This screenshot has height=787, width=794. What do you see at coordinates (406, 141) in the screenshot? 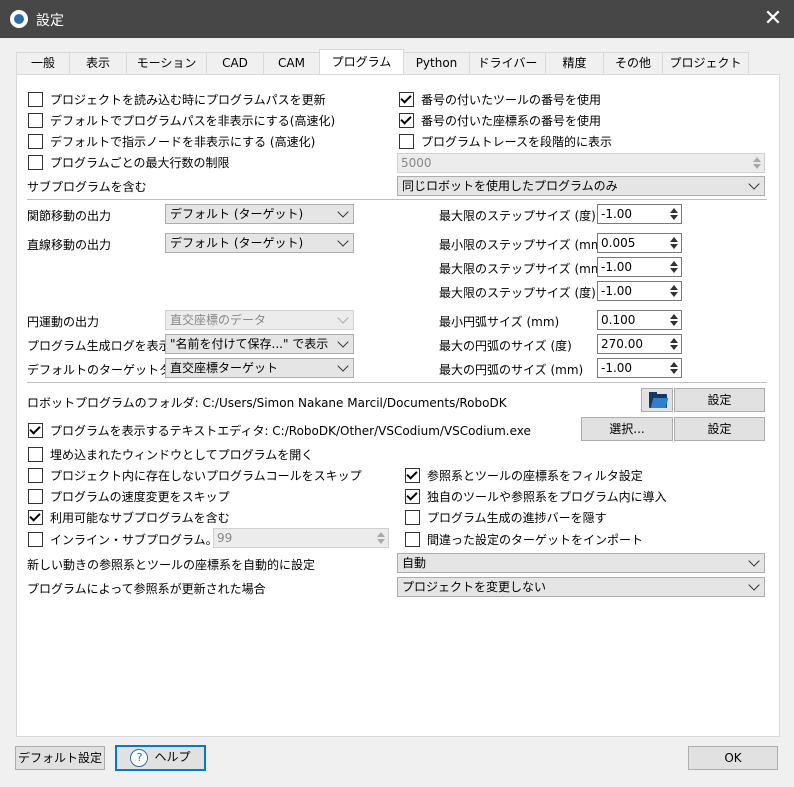
I see `trace-checkbox` at bounding box center [406, 141].